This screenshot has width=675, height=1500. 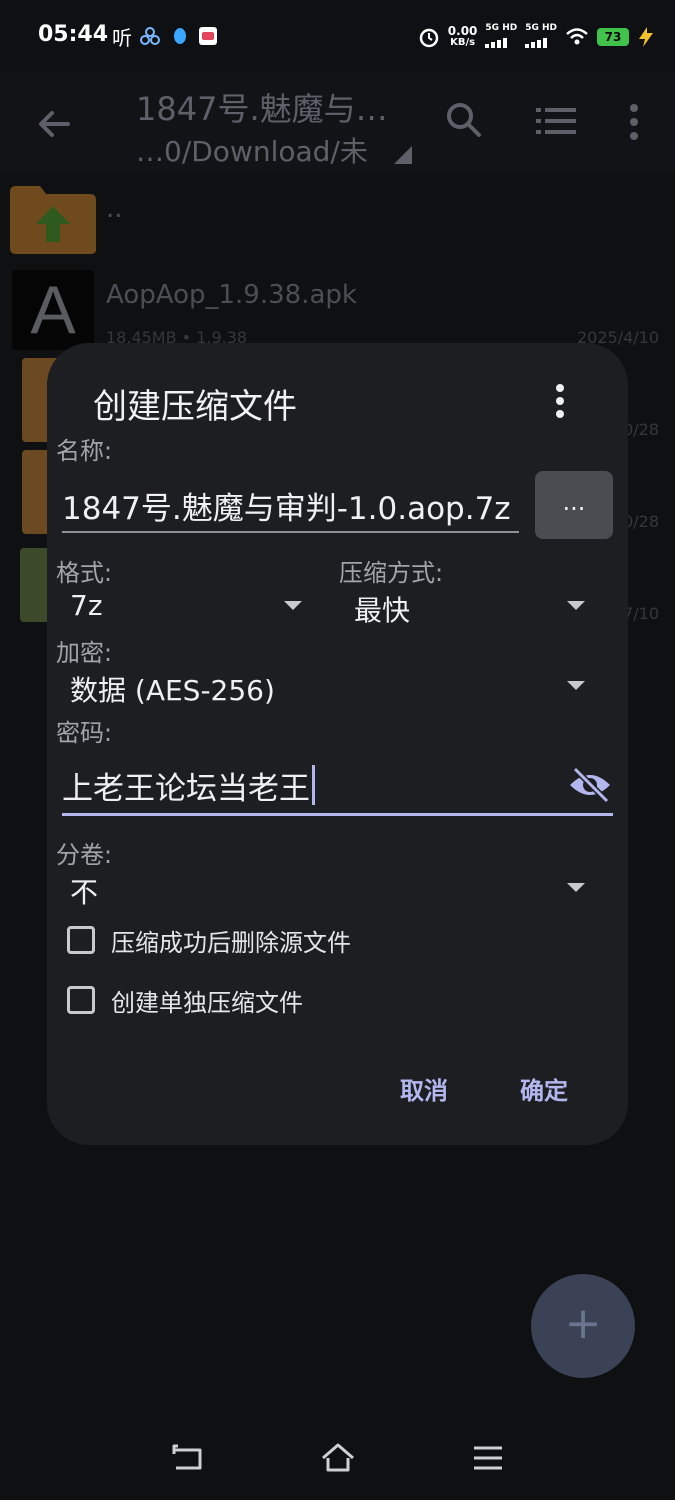 I want to click on text-cursor, so click(x=313, y=785).